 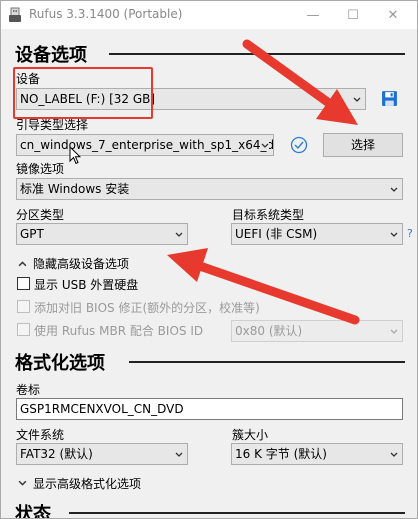 What do you see at coordinates (410, 233) in the screenshot?
I see `target-help-link: ?` at bounding box center [410, 233].